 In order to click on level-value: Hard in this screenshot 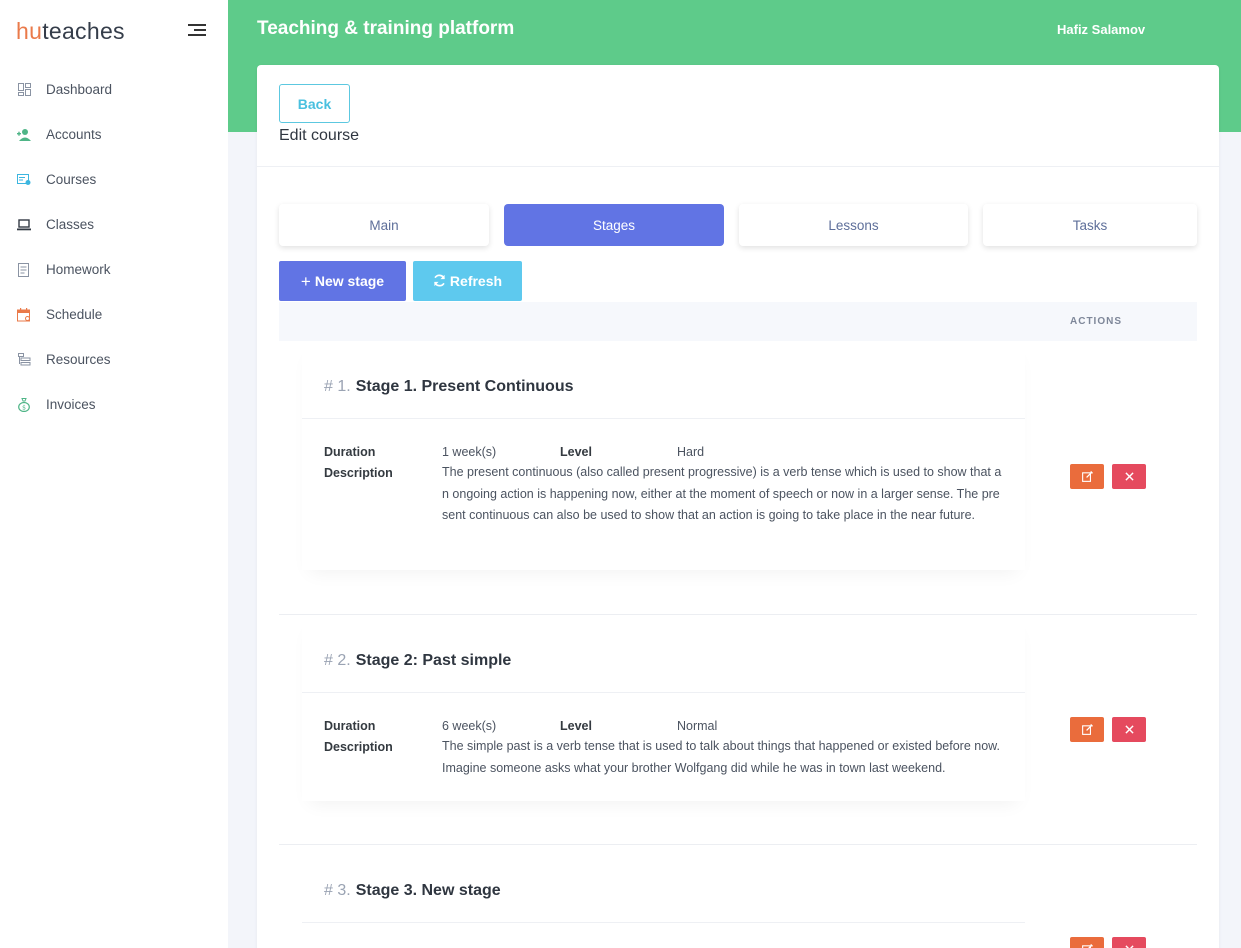, I will do `click(691, 452)`.